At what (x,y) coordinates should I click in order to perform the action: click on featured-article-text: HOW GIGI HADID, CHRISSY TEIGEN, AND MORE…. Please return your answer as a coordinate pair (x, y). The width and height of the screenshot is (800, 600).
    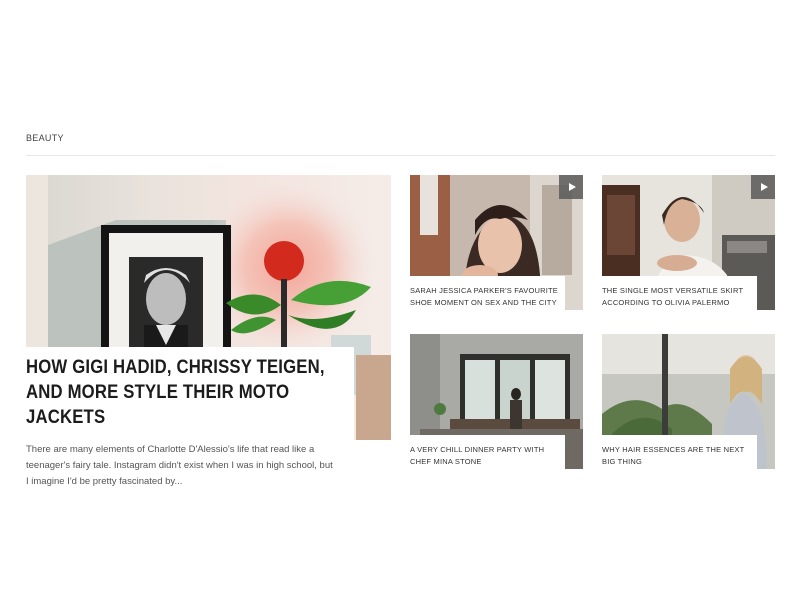
    Looking at the image, I should click on (190, 418).